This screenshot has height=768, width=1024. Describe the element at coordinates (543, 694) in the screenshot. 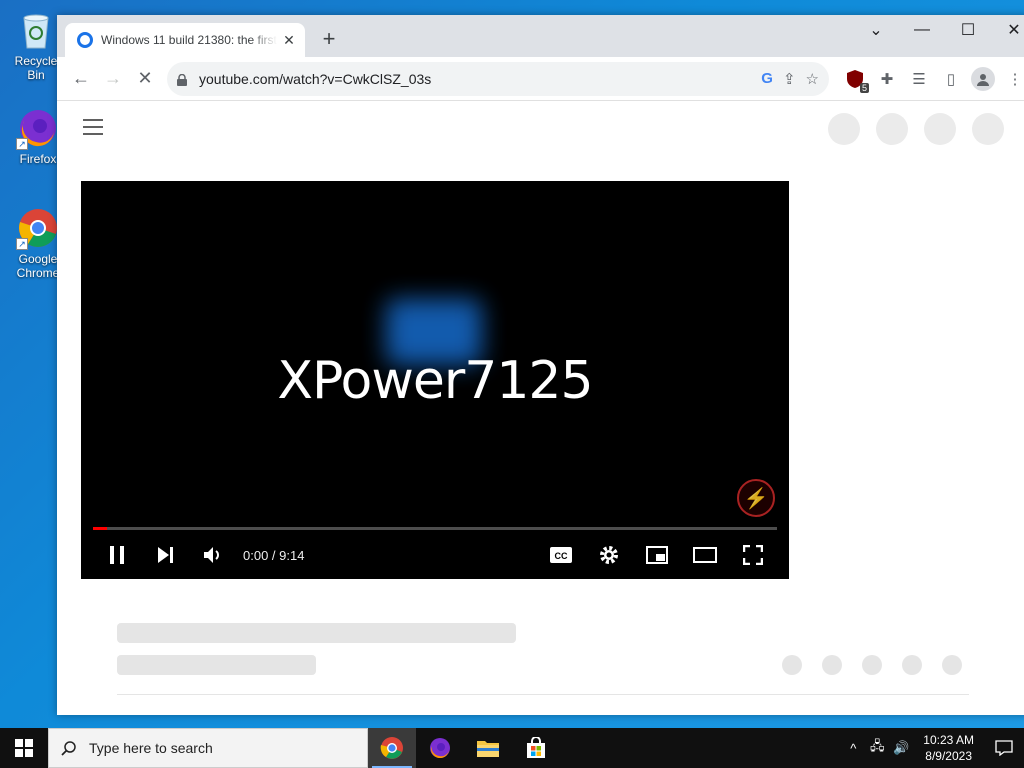

I see `content-divider` at that location.